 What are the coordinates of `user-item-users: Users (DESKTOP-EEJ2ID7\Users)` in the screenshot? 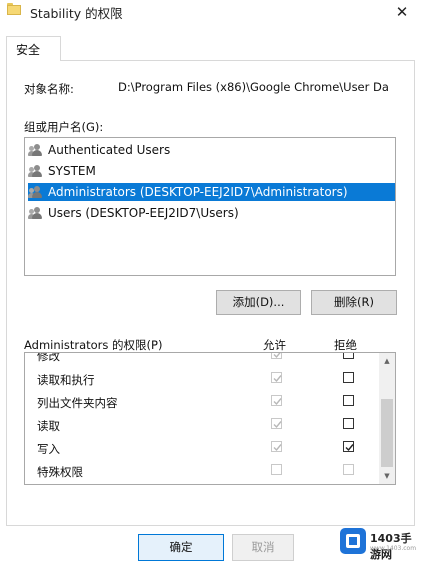 It's located at (211, 213).